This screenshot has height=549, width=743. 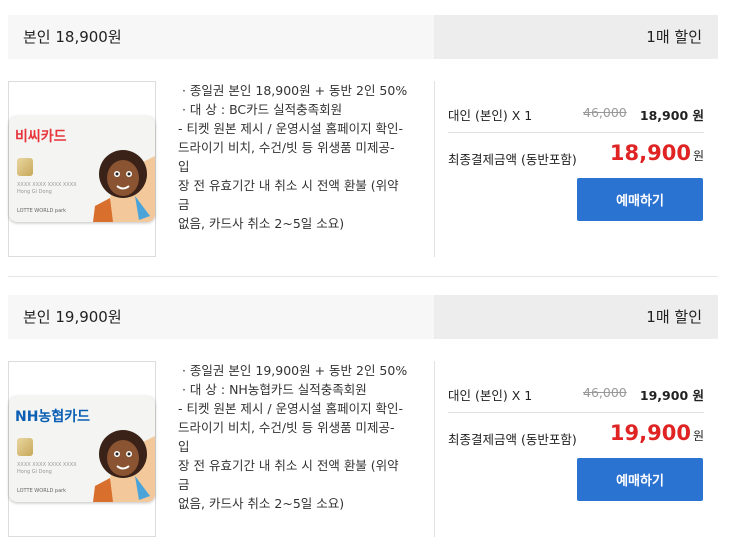 I want to click on qty-row: 대인 (본인) X 1 46,000 18,900 원, so click(x=576, y=115).